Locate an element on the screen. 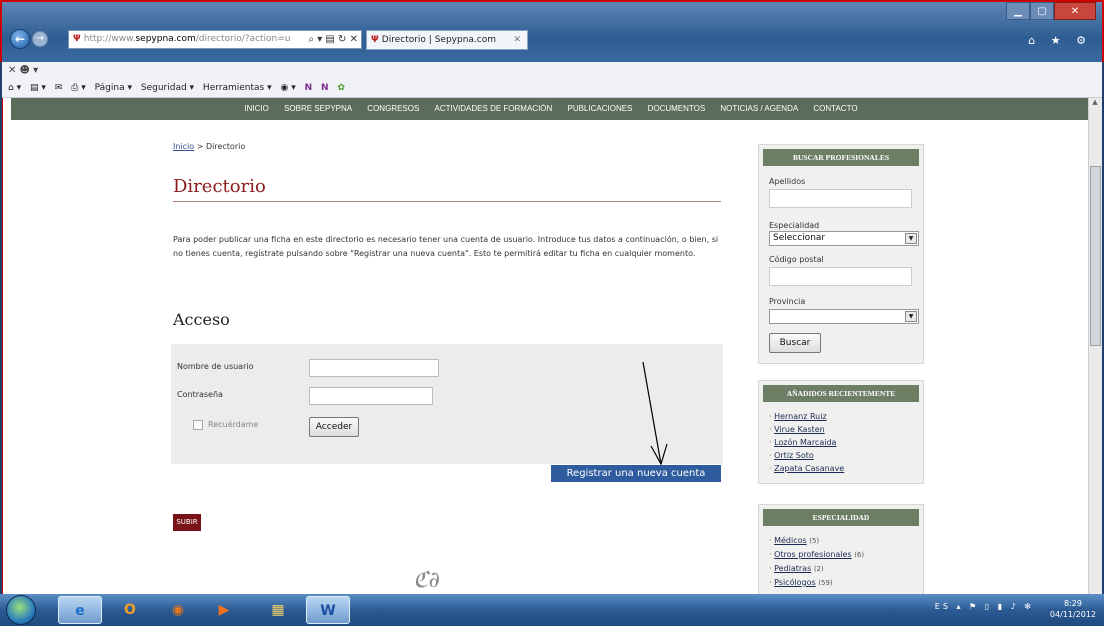 This screenshot has width=1104, height=626. onenote-icon: N is located at coordinates (309, 88).